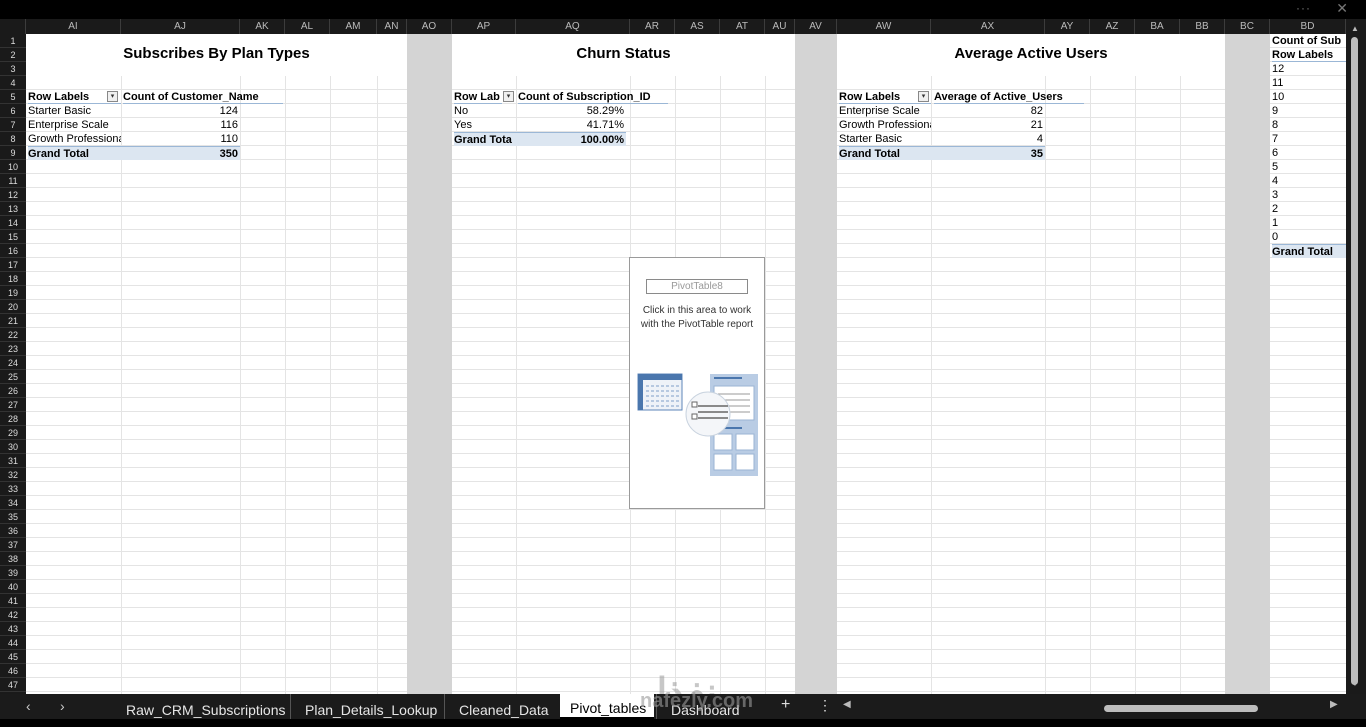 Image resolution: width=1366 pixels, height=727 pixels. I want to click on column-header: AV, so click(816, 26).